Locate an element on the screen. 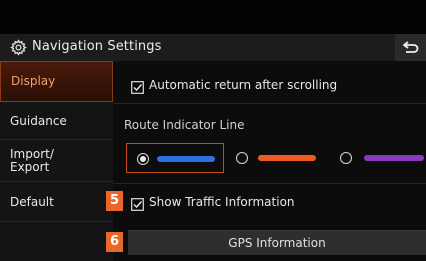 The image size is (426, 261). sidebar-item-label-line2: Export is located at coordinates (30, 167).